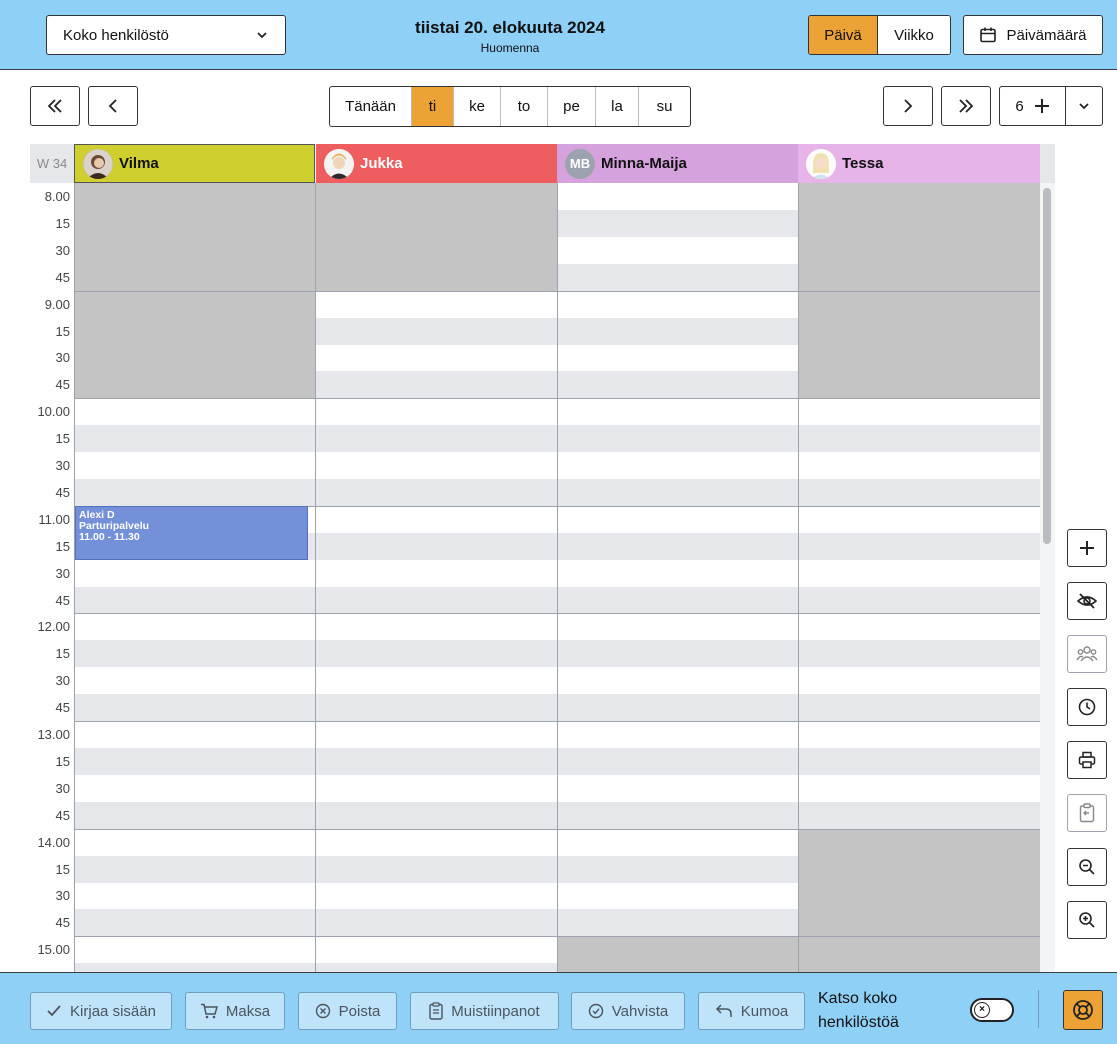 This screenshot has width=1117, height=1044. What do you see at coordinates (139, 163) in the screenshot?
I see `staff-name: Vilma` at bounding box center [139, 163].